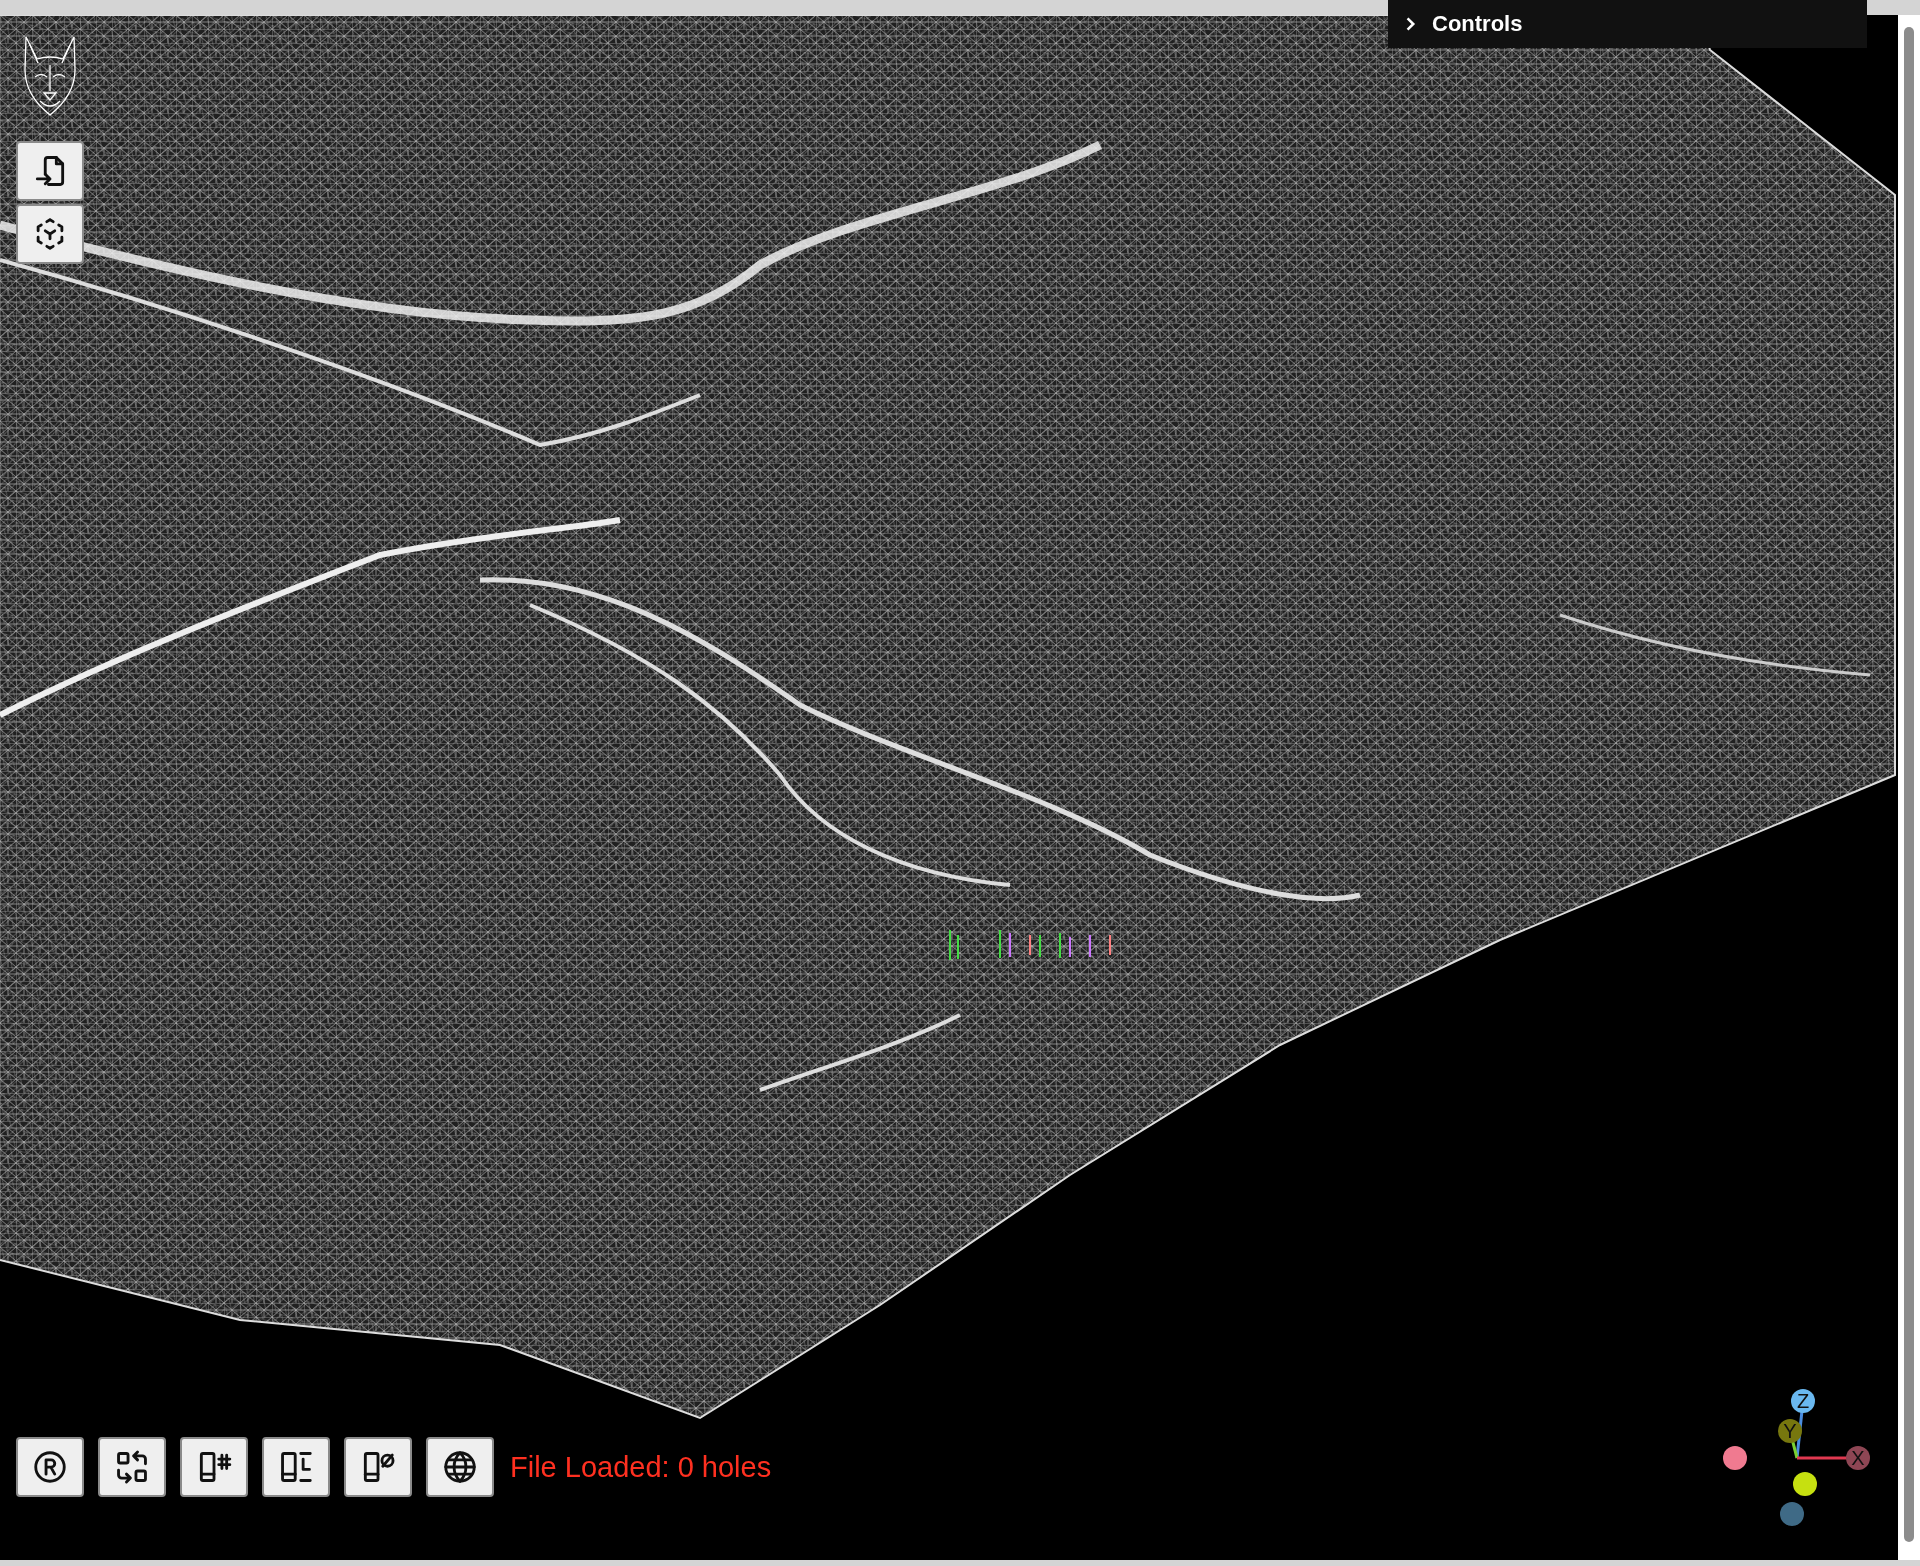  Describe the element at coordinates (50, 234) in the screenshot. I see `recenter-button` at that location.